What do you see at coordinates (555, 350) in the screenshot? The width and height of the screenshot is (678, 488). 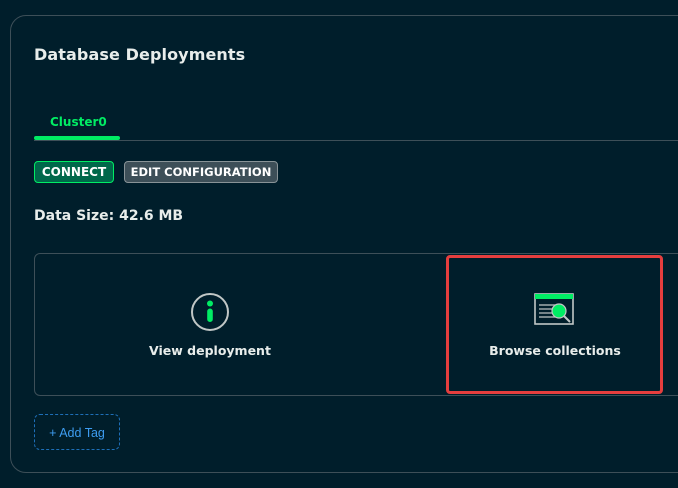 I see `browse-collections-label: Browse collections` at bounding box center [555, 350].